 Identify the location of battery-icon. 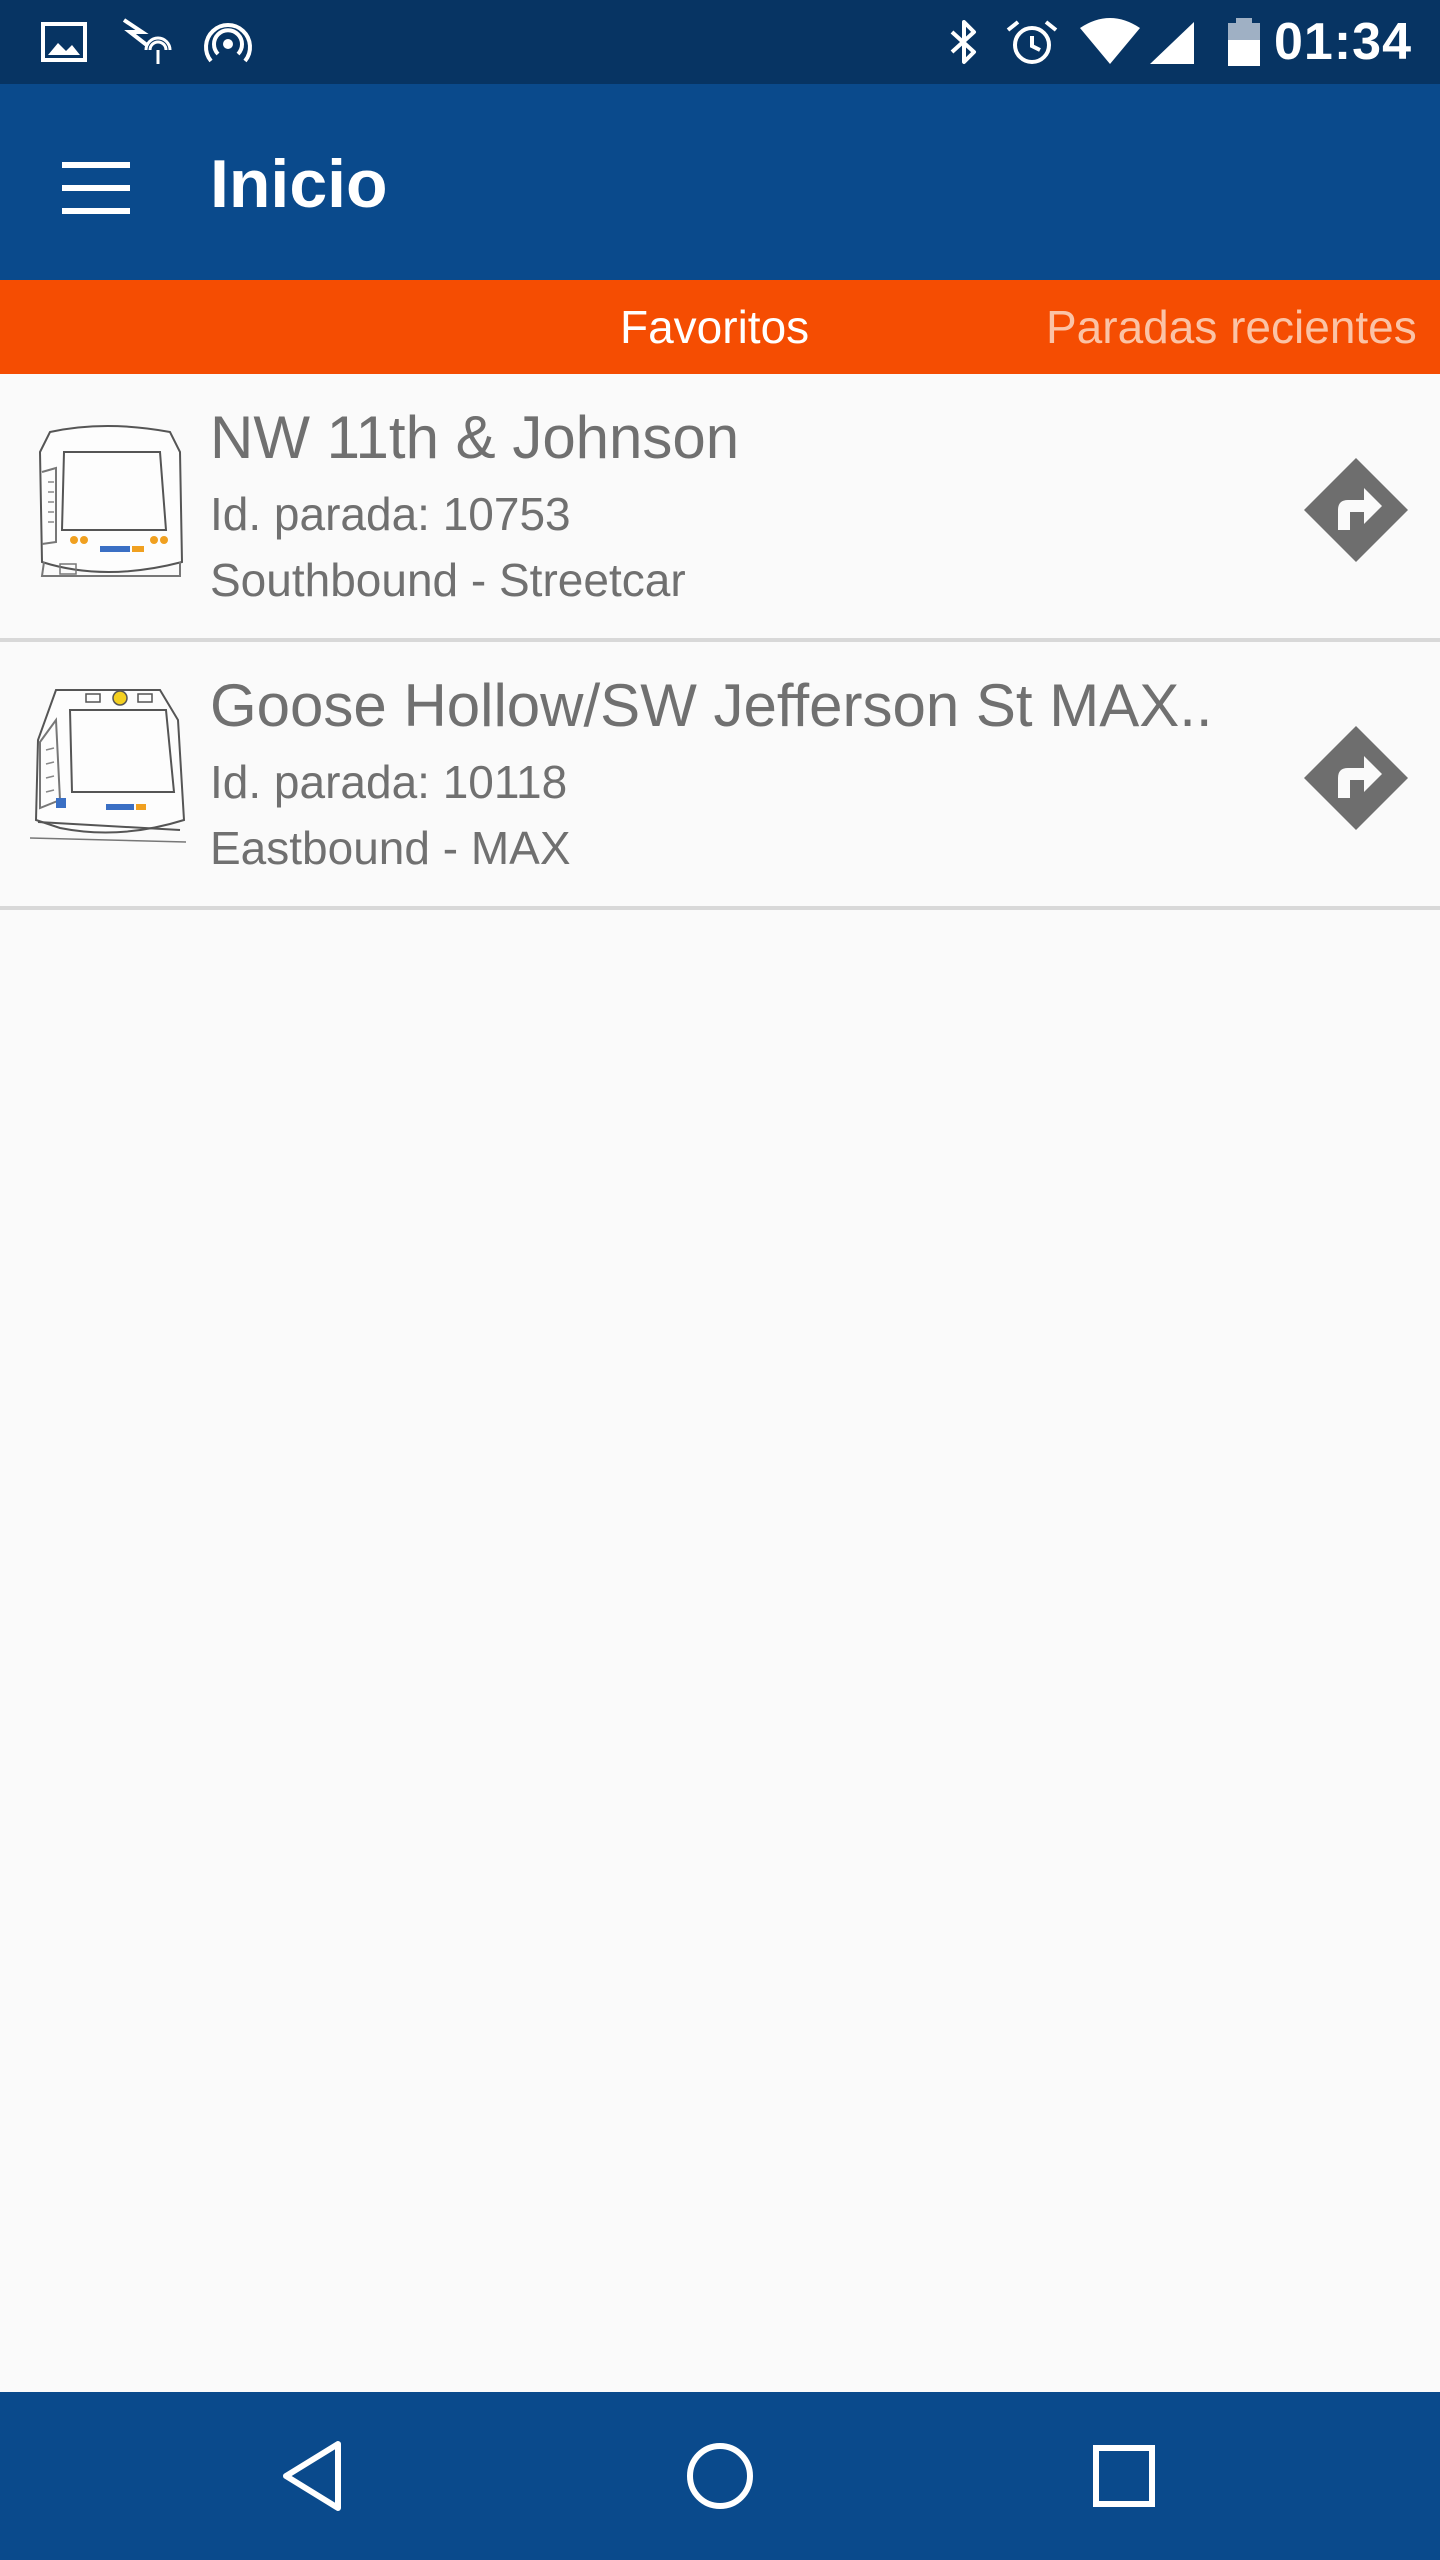
(1244, 42).